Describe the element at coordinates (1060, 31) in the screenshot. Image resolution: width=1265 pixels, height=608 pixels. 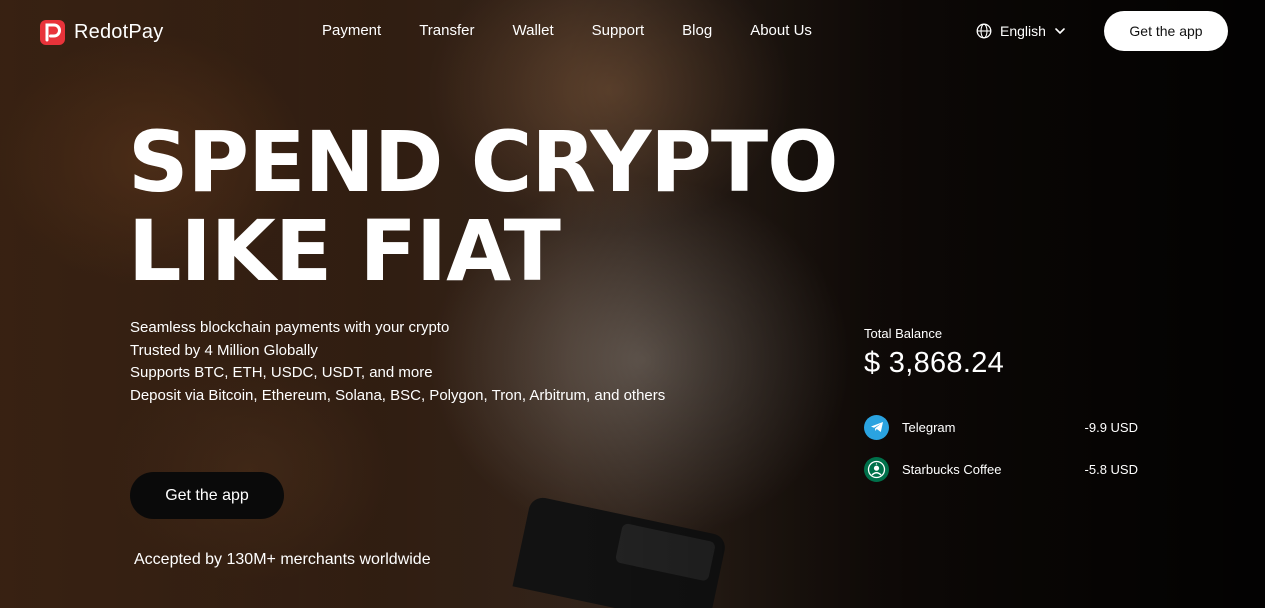
I see `chevron-down-icon` at that location.